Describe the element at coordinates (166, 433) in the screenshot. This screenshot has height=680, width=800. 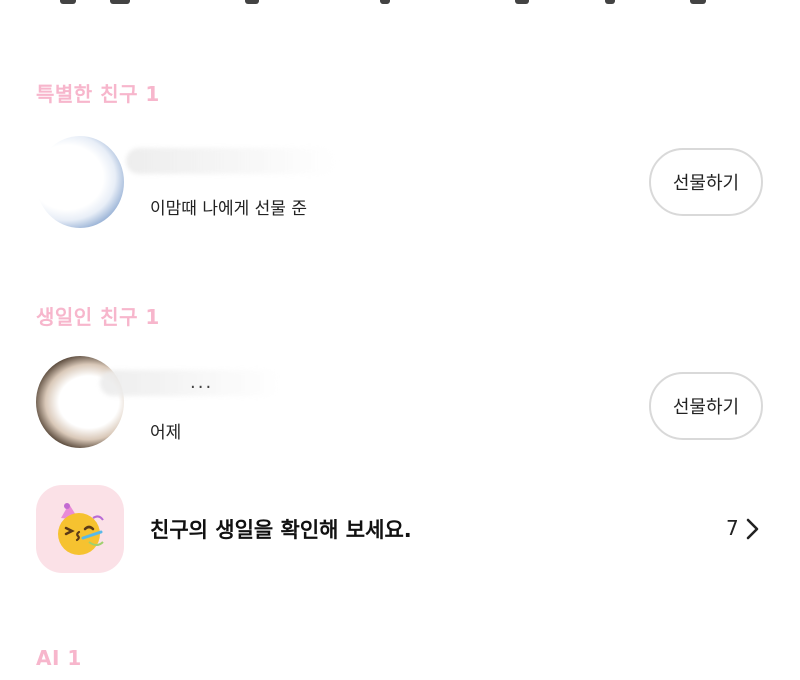
I see `friend-subtitle: 어제` at that location.